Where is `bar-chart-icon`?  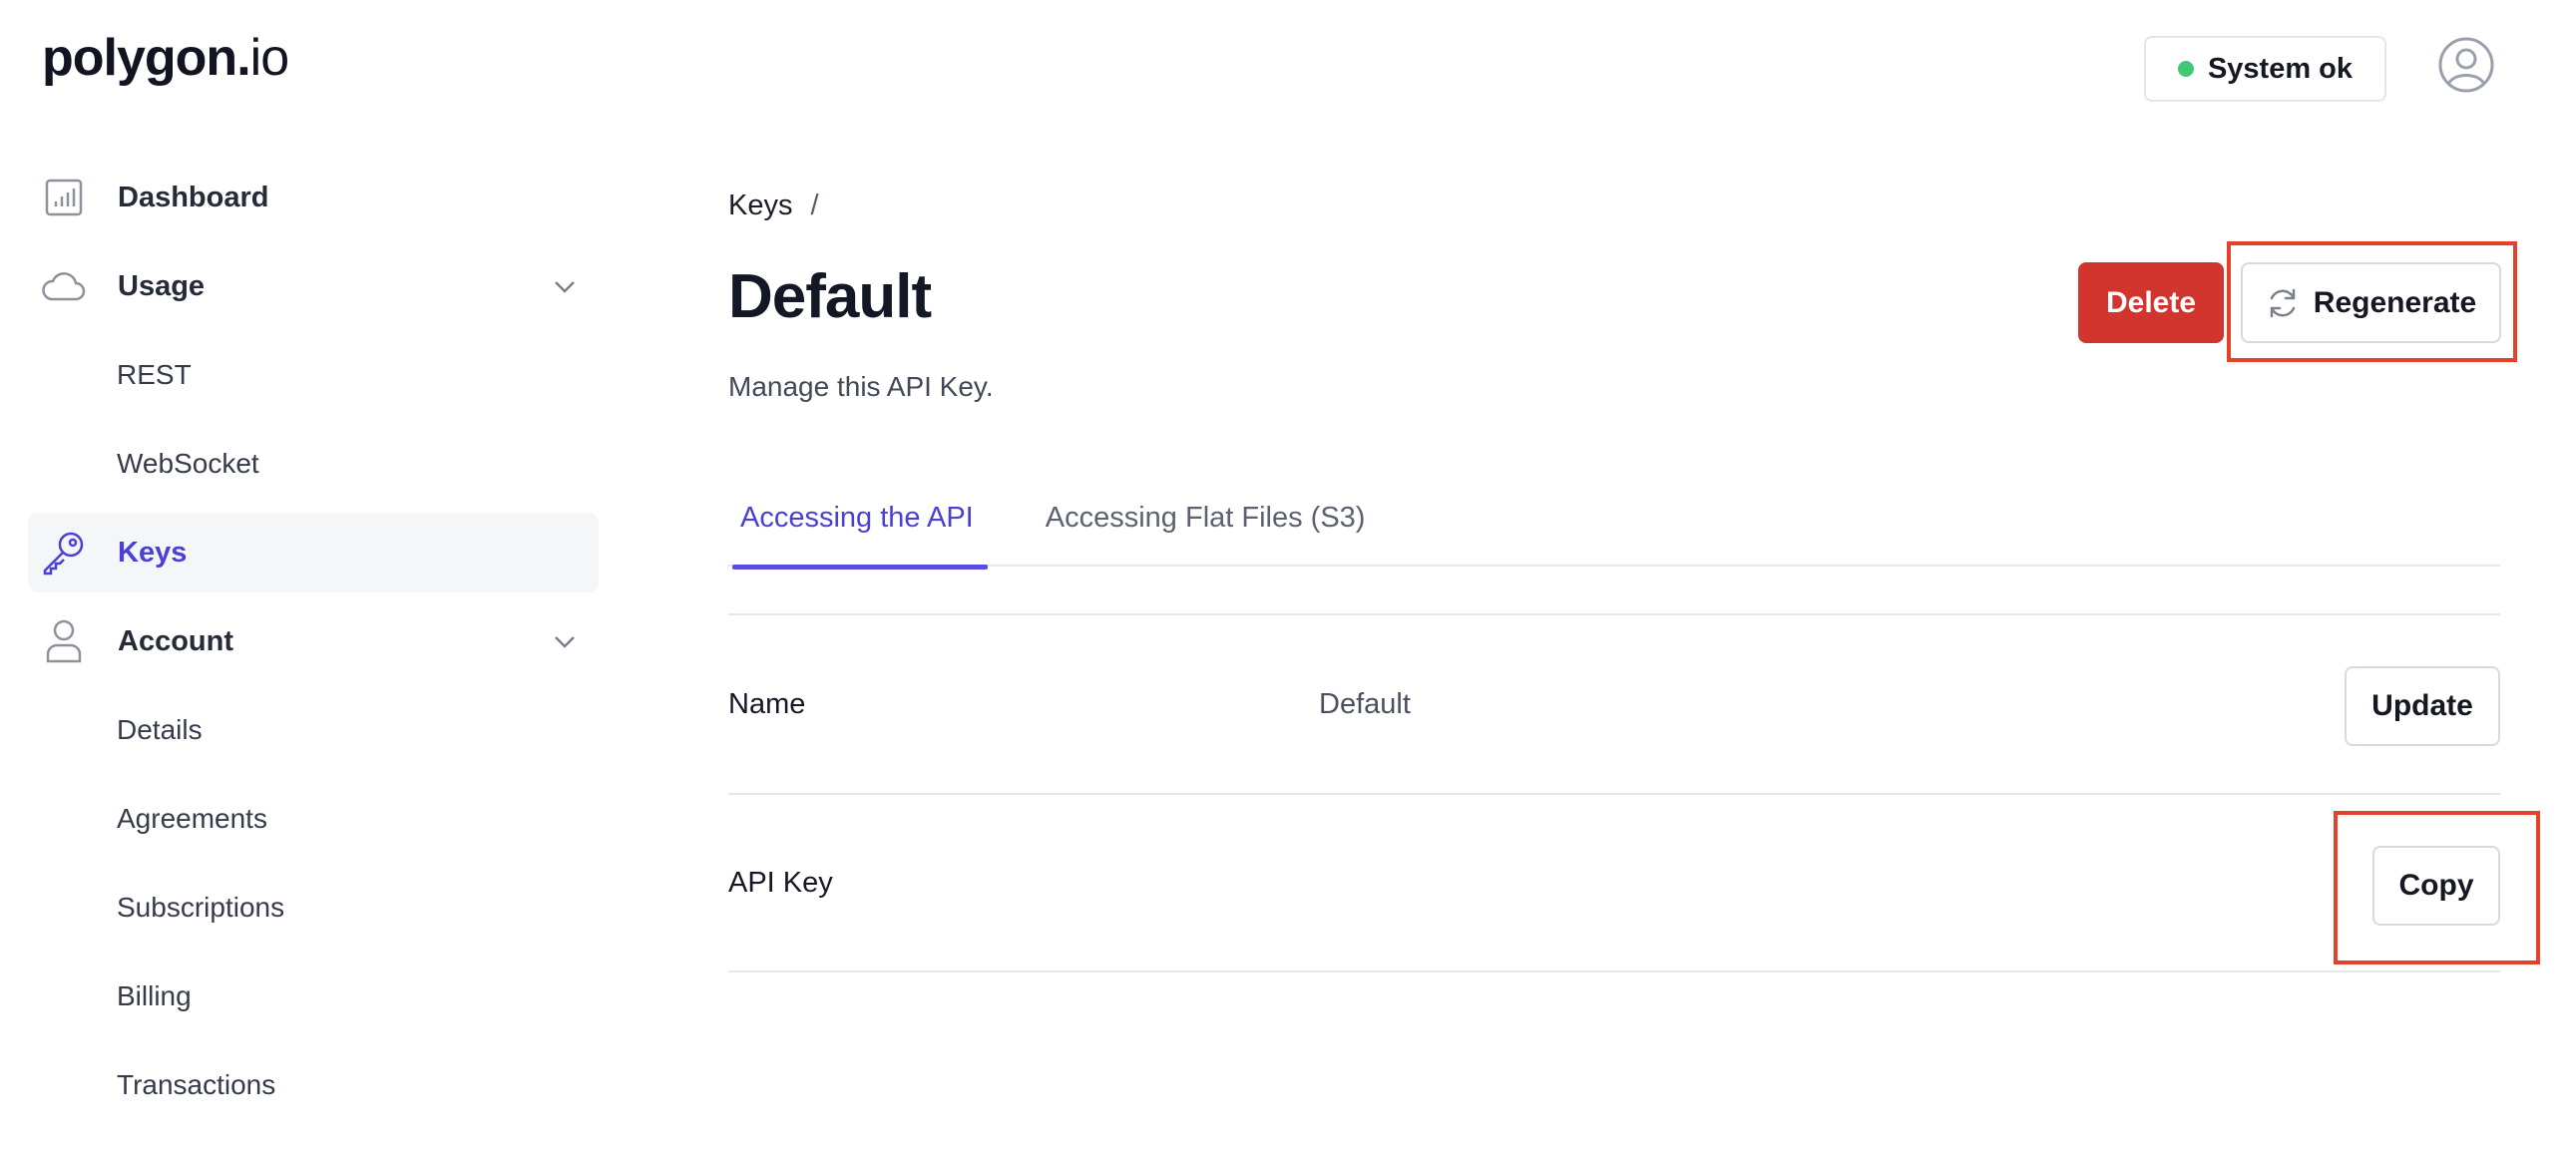 bar-chart-icon is located at coordinates (64, 197).